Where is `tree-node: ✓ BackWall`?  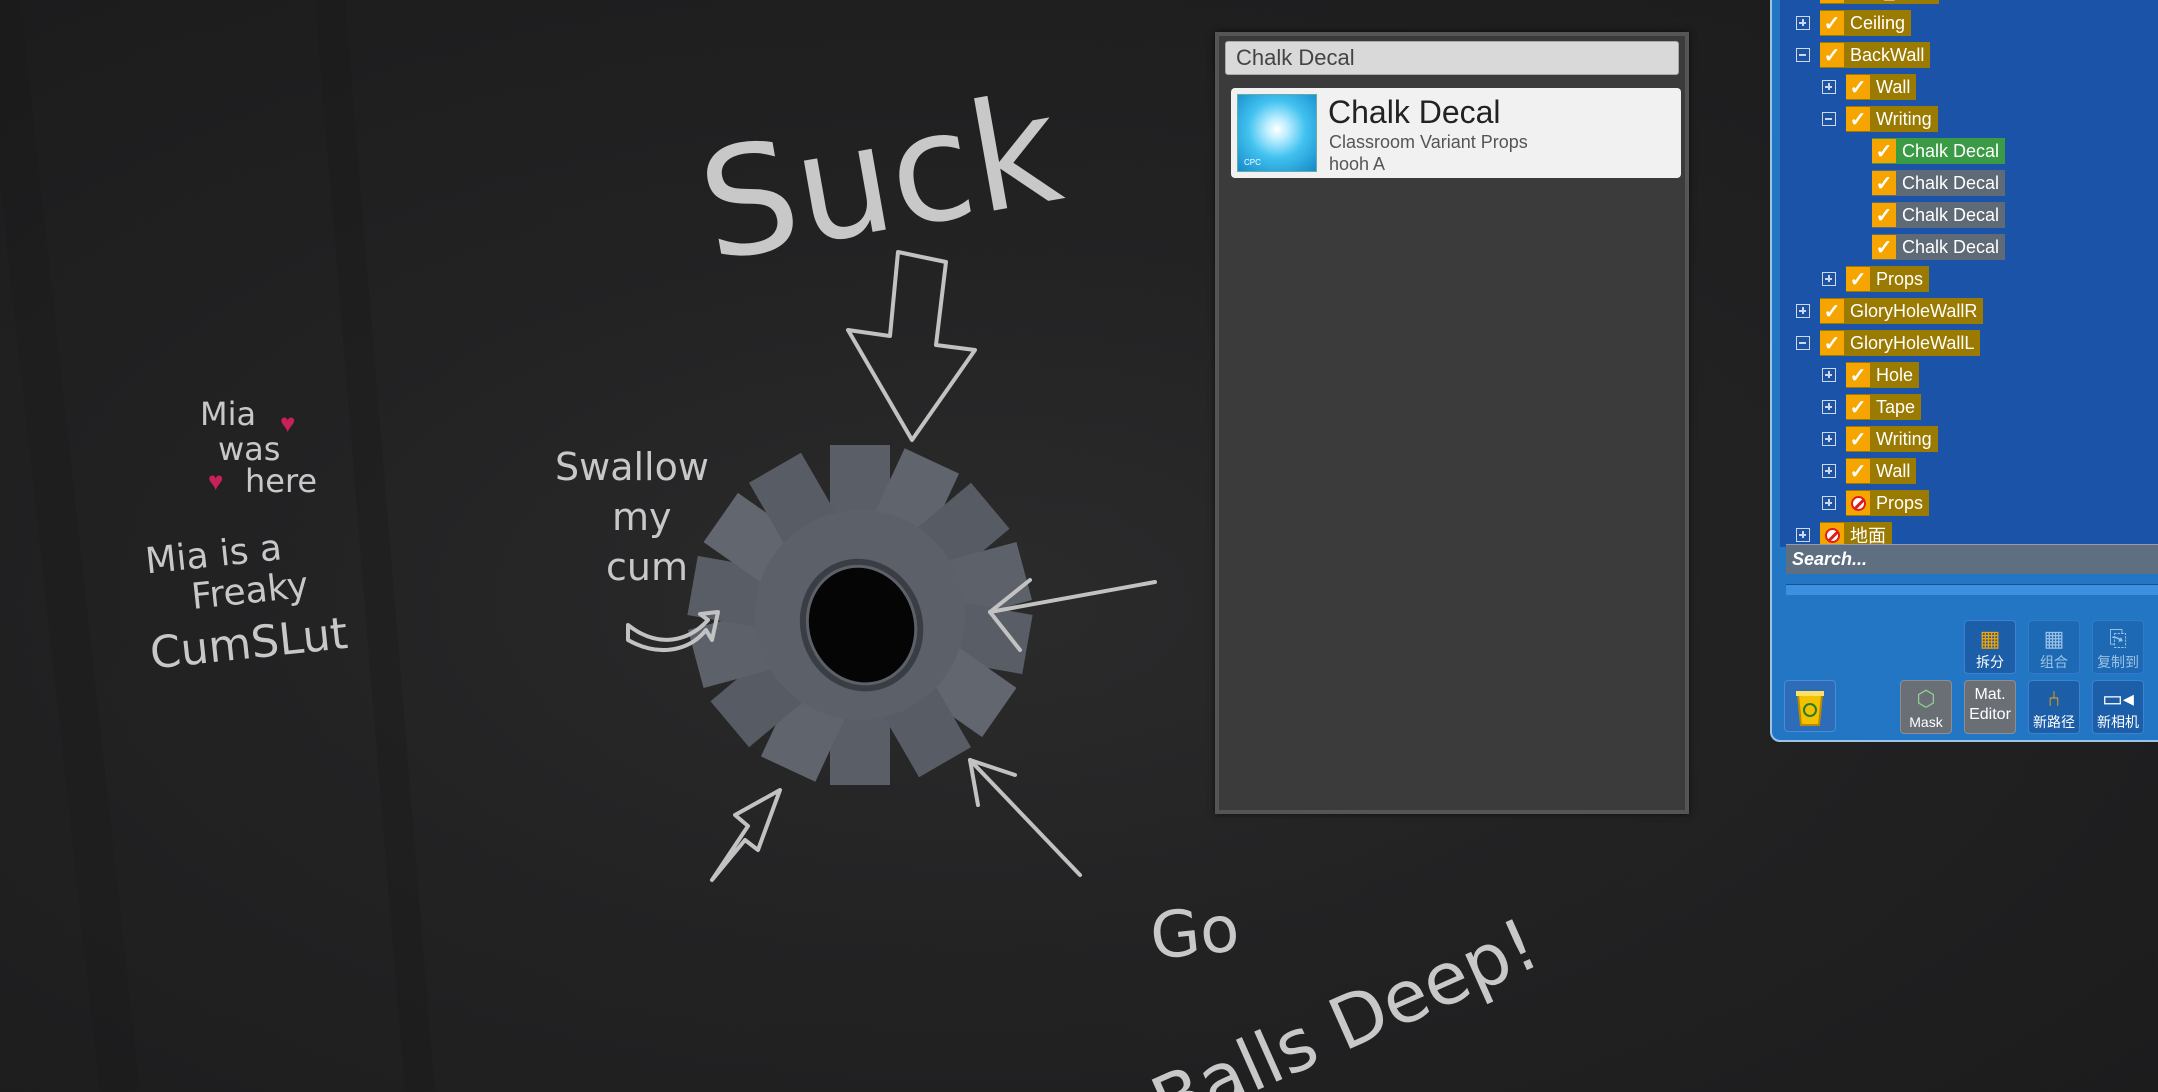
tree-node: ✓ BackWall is located at coordinates (1875, 55).